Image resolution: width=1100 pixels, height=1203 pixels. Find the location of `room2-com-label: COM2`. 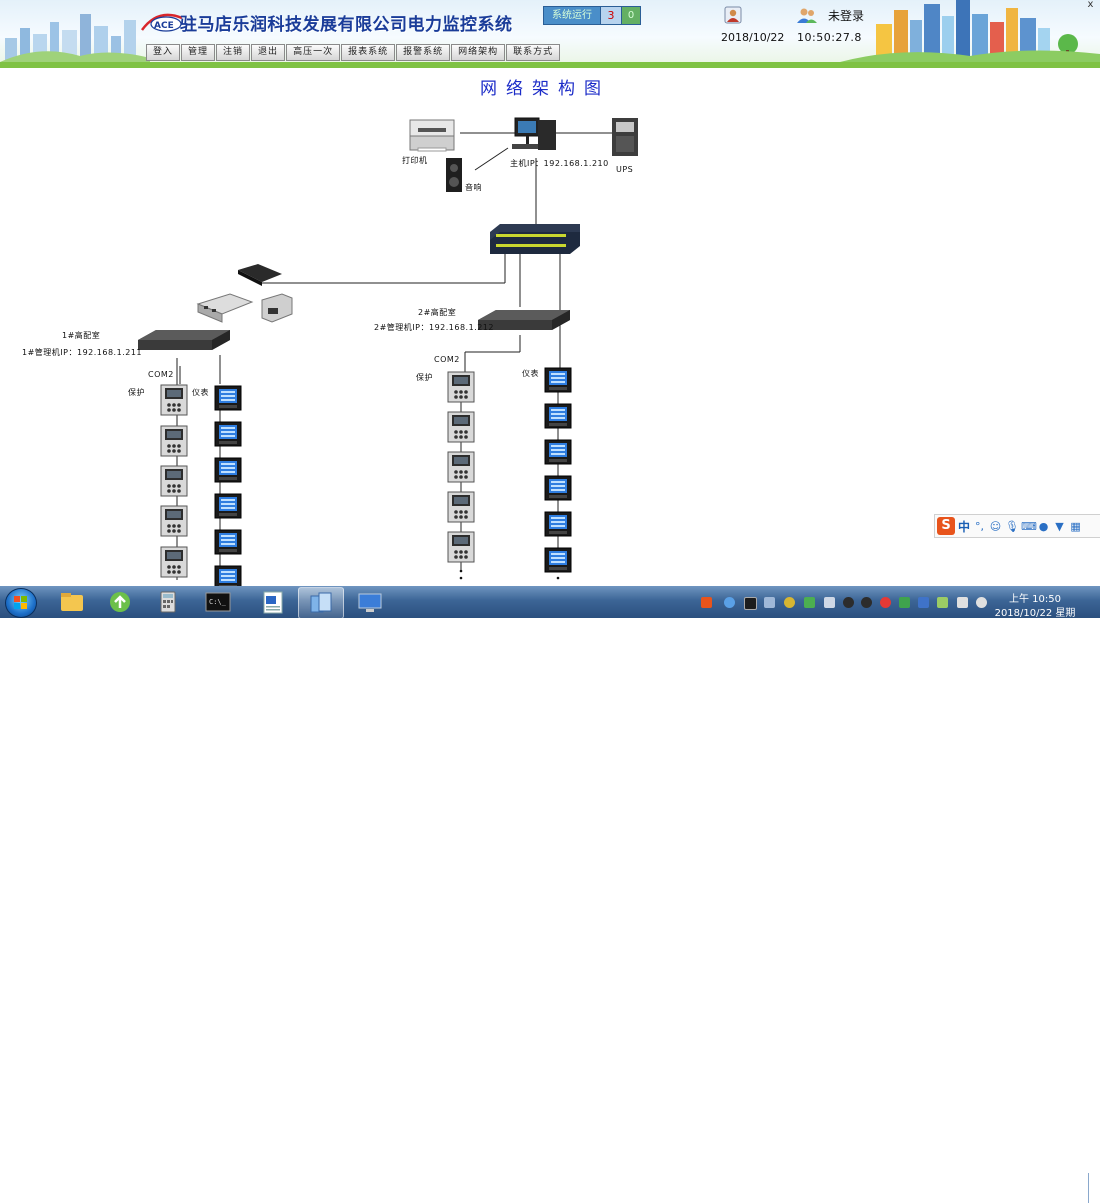

room2-com-label: COM2 is located at coordinates (447, 359).